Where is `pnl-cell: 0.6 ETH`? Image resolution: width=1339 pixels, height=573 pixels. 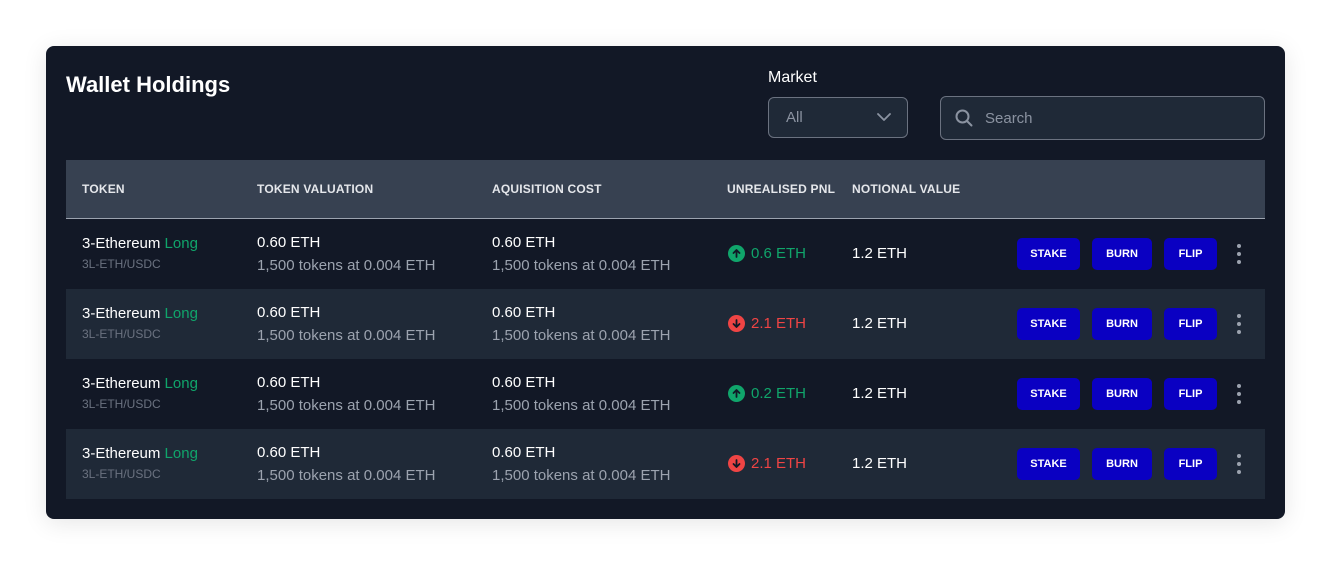 pnl-cell: 0.6 ETH is located at coordinates (767, 253).